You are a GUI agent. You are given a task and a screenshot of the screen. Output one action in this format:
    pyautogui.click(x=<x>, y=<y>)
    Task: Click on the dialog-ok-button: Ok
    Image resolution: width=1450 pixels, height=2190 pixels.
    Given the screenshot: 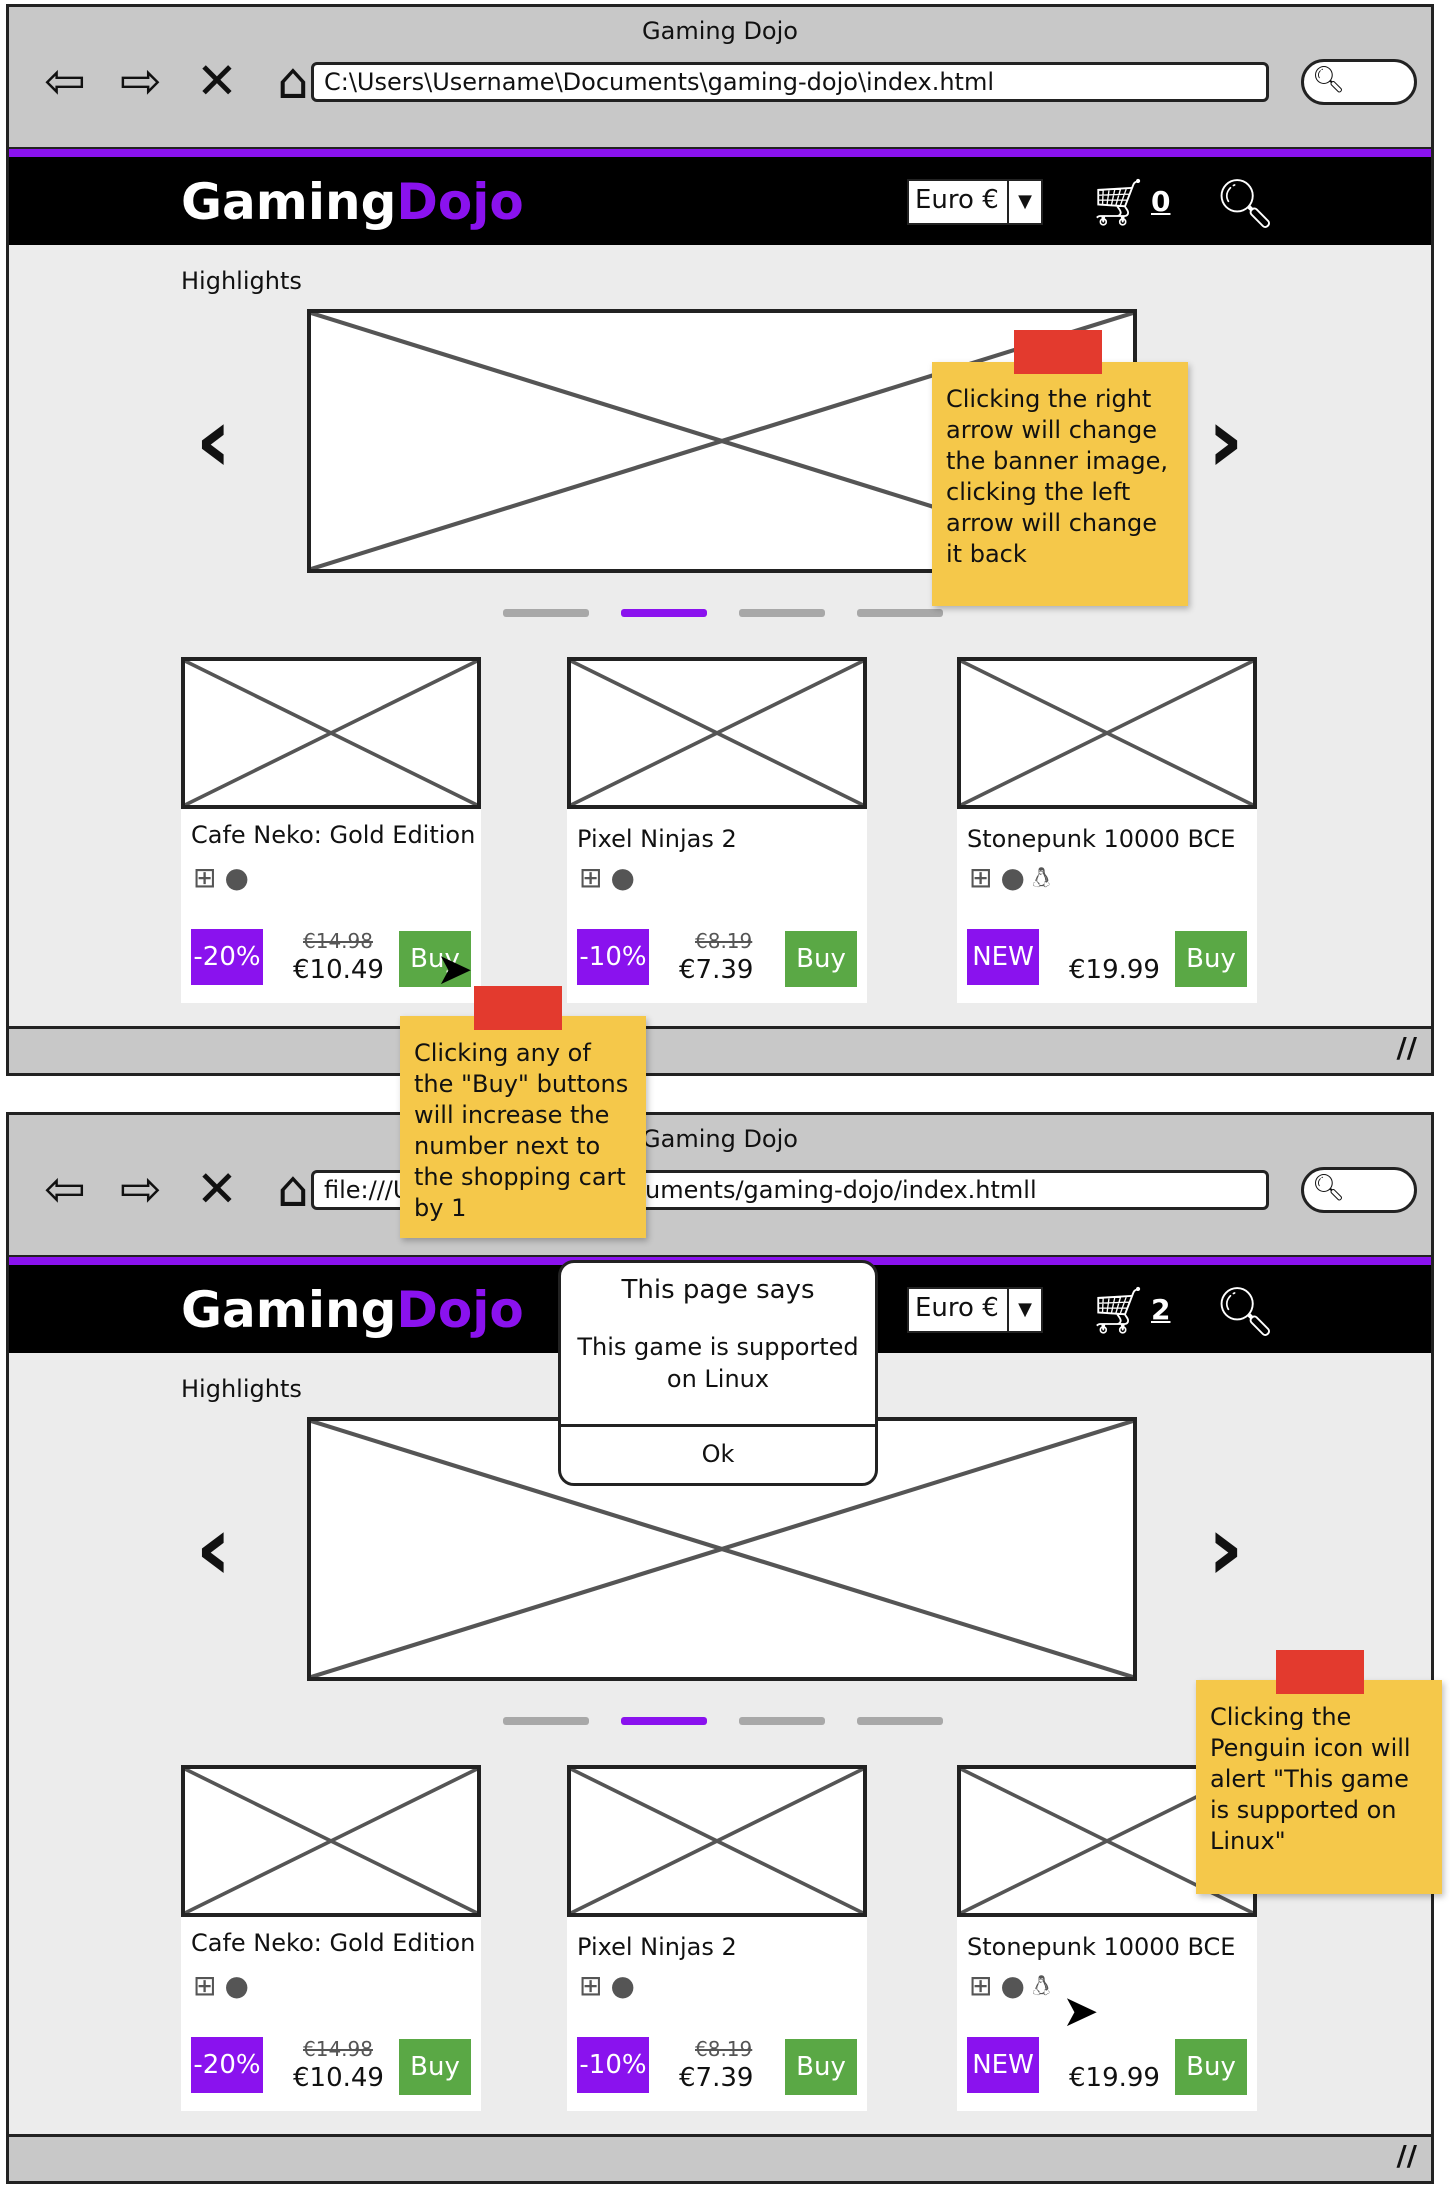 What is the action you would take?
    pyautogui.click(x=718, y=1453)
    